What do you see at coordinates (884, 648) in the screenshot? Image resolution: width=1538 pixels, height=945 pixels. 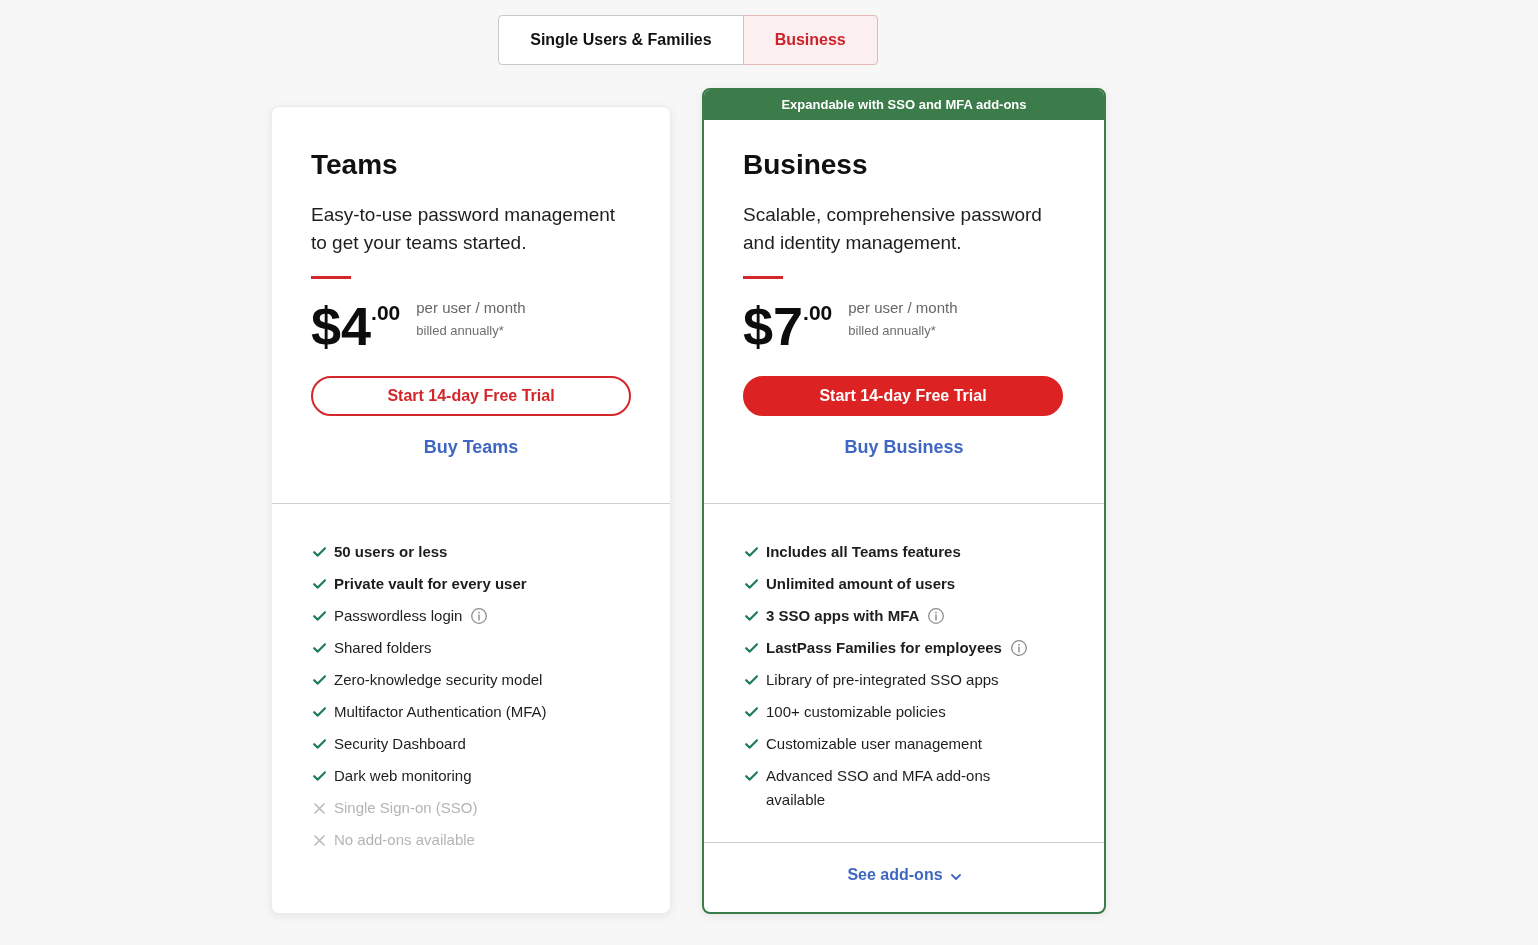 I see `feature-text: LastPass Families for employees` at bounding box center [884, 648].